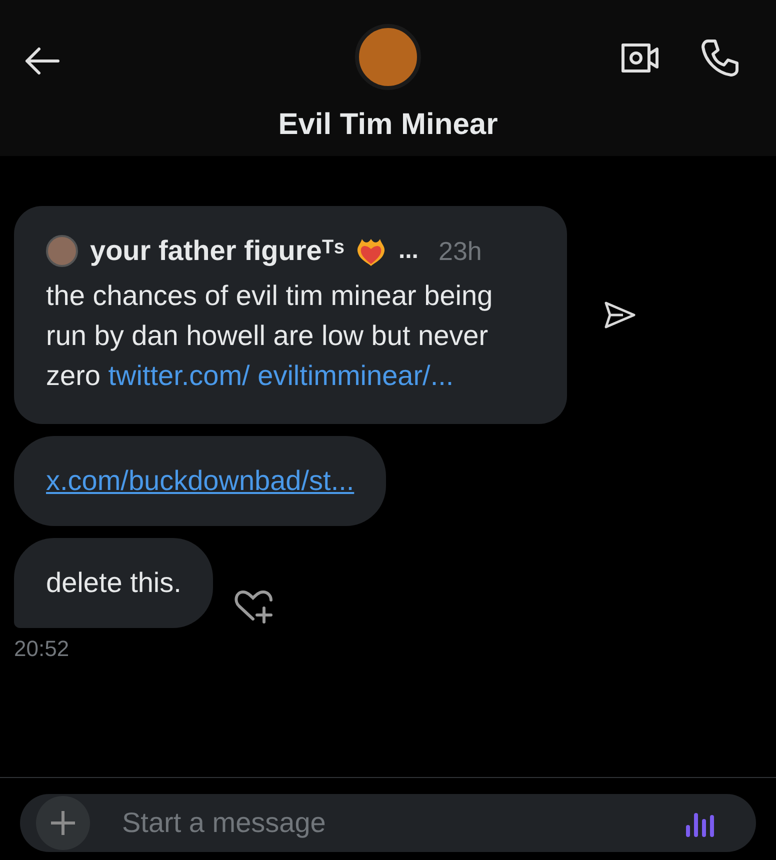 The width and height of the screenshot is (776, 860). Describe the element at coordinates (254, 606) in the screenshot. I see `heart-plus-icon` at that location.